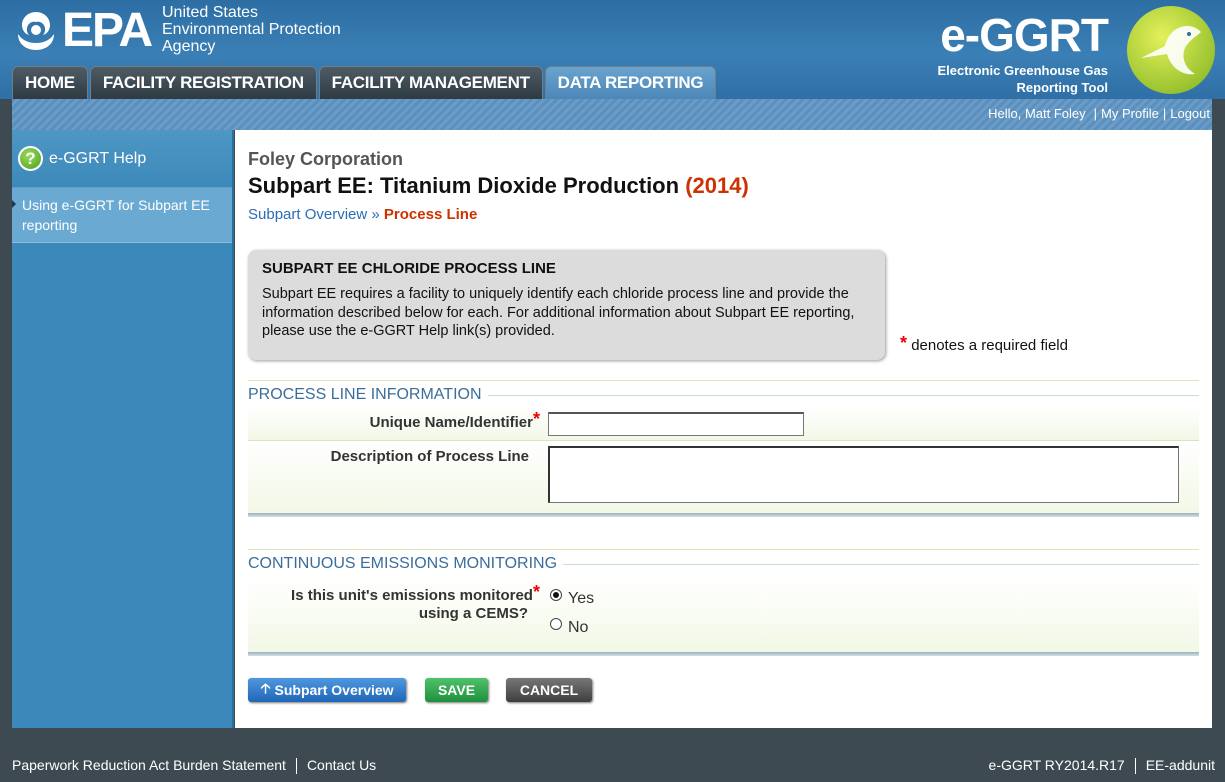  What do you see at coordinates (189, 46) in the screenshot?
I see `agency-line-3: Agency` at bounding box center [189, 46].